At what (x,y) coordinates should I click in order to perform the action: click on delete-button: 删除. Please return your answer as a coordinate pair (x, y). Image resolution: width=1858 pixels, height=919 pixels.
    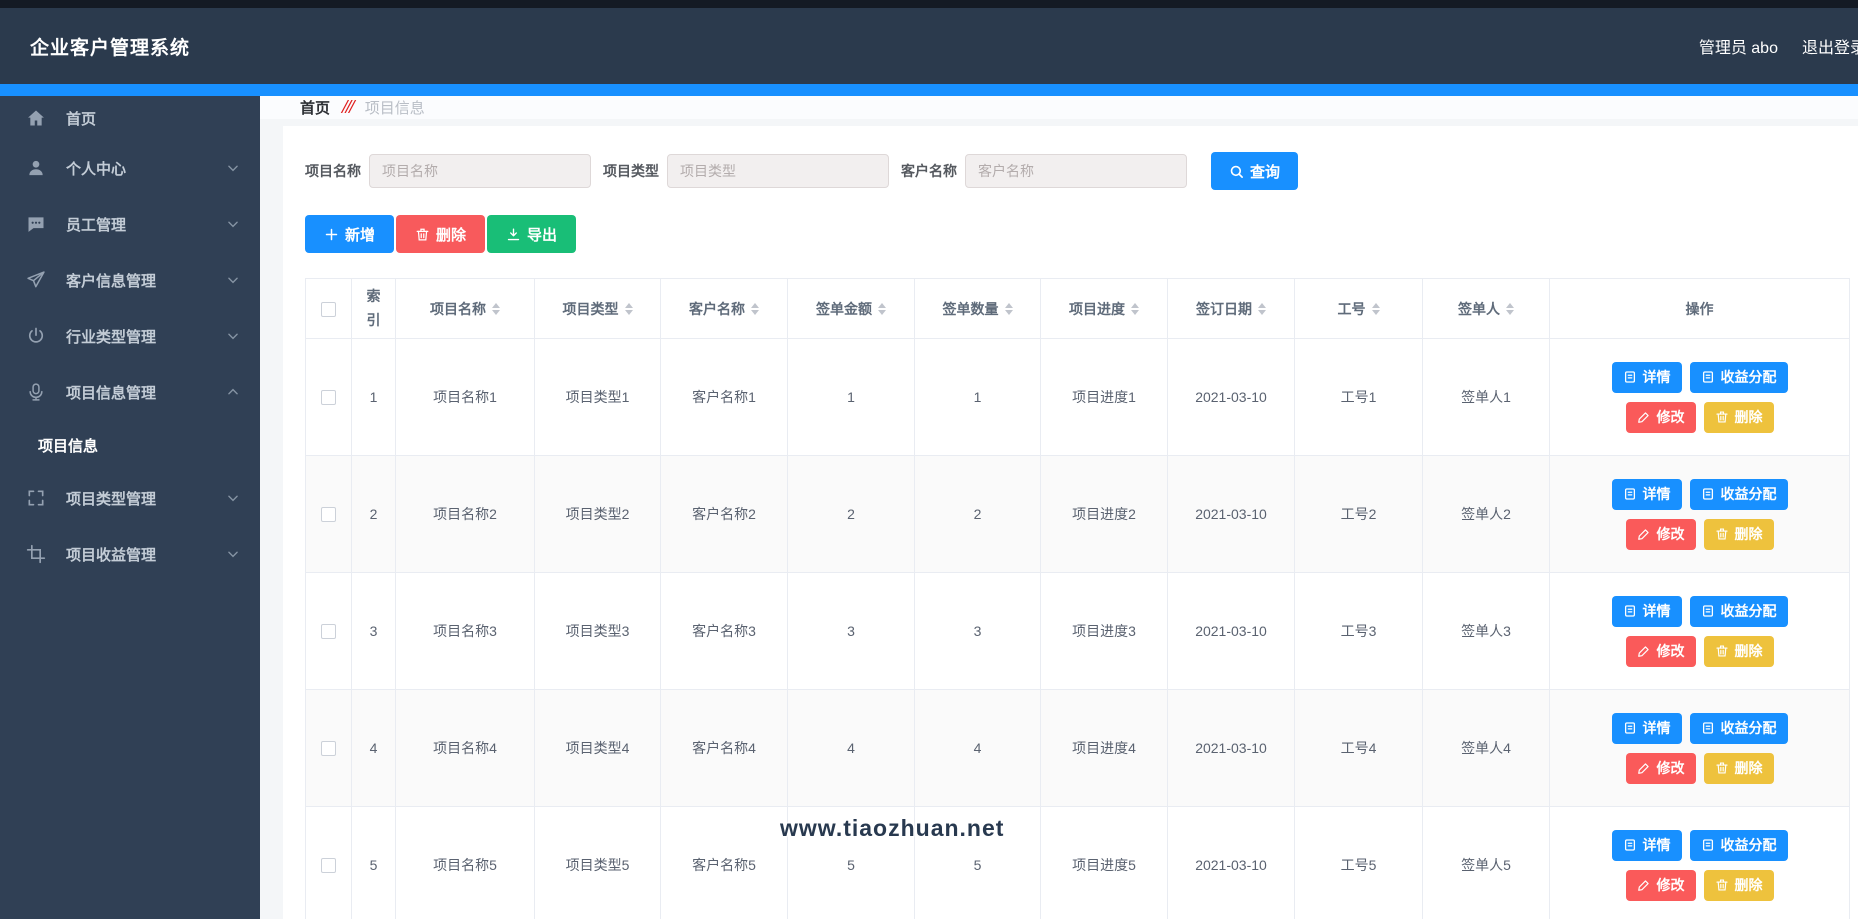
    Looking at the image, I should click on (441, 234).